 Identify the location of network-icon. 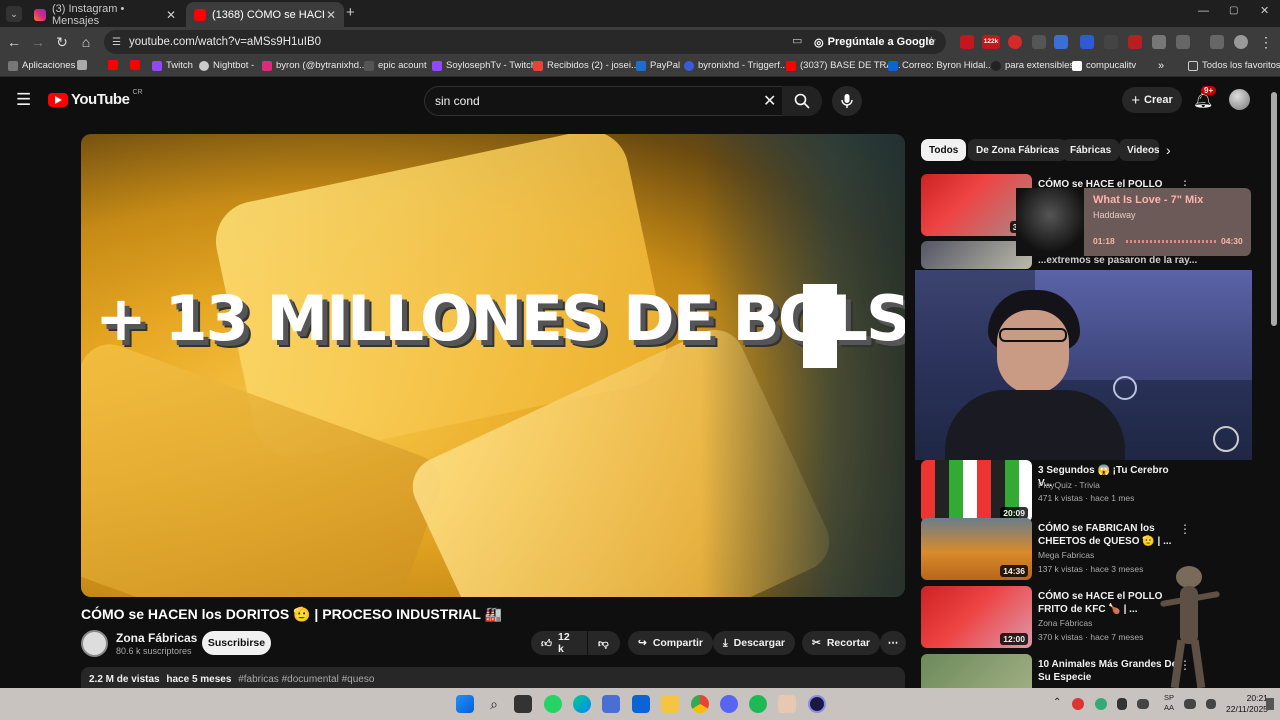
(1190, 704).